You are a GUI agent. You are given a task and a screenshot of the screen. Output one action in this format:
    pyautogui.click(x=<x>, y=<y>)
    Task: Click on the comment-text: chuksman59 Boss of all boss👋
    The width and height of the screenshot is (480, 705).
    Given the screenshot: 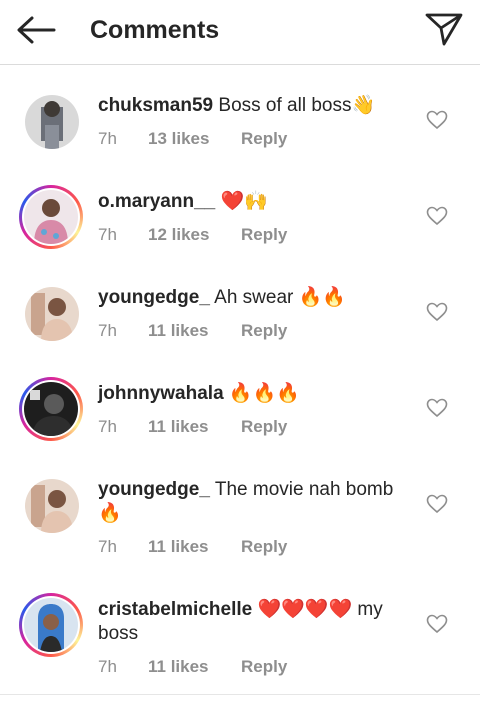 What is the action you would take?
    pyautogui.click(x=253, y=106)
    